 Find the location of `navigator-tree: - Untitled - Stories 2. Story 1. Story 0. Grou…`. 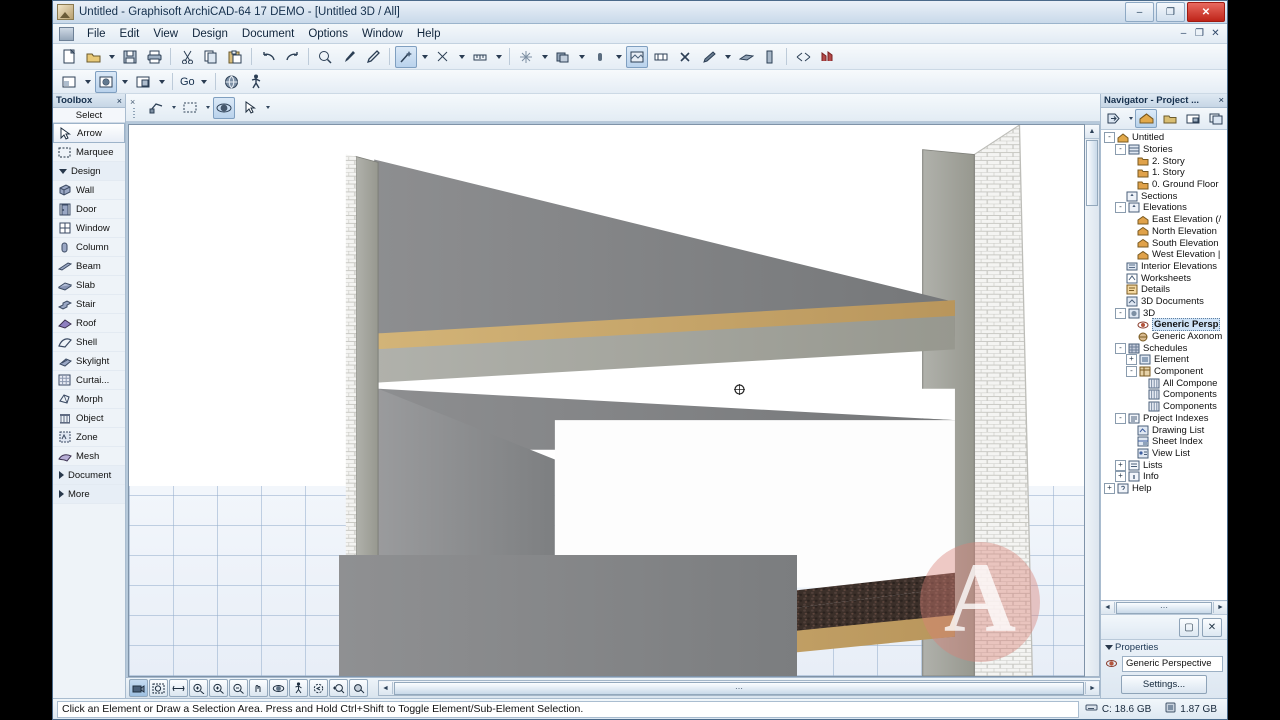

navigator-tree: - Untitled - Stories 2. Story 1. Story 0. Grou… is located at coordinates (1164, 365).